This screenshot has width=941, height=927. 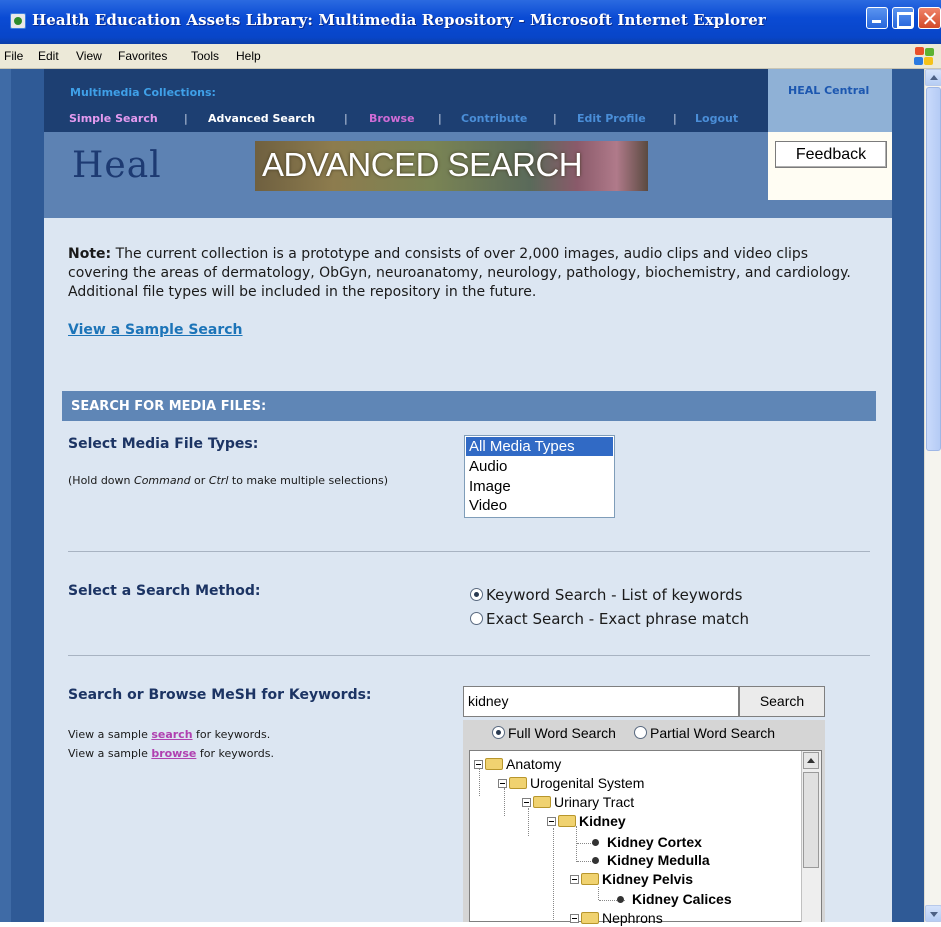 I want to click on tree-node: Kidney Pelvis, so click(x=631, y=879).